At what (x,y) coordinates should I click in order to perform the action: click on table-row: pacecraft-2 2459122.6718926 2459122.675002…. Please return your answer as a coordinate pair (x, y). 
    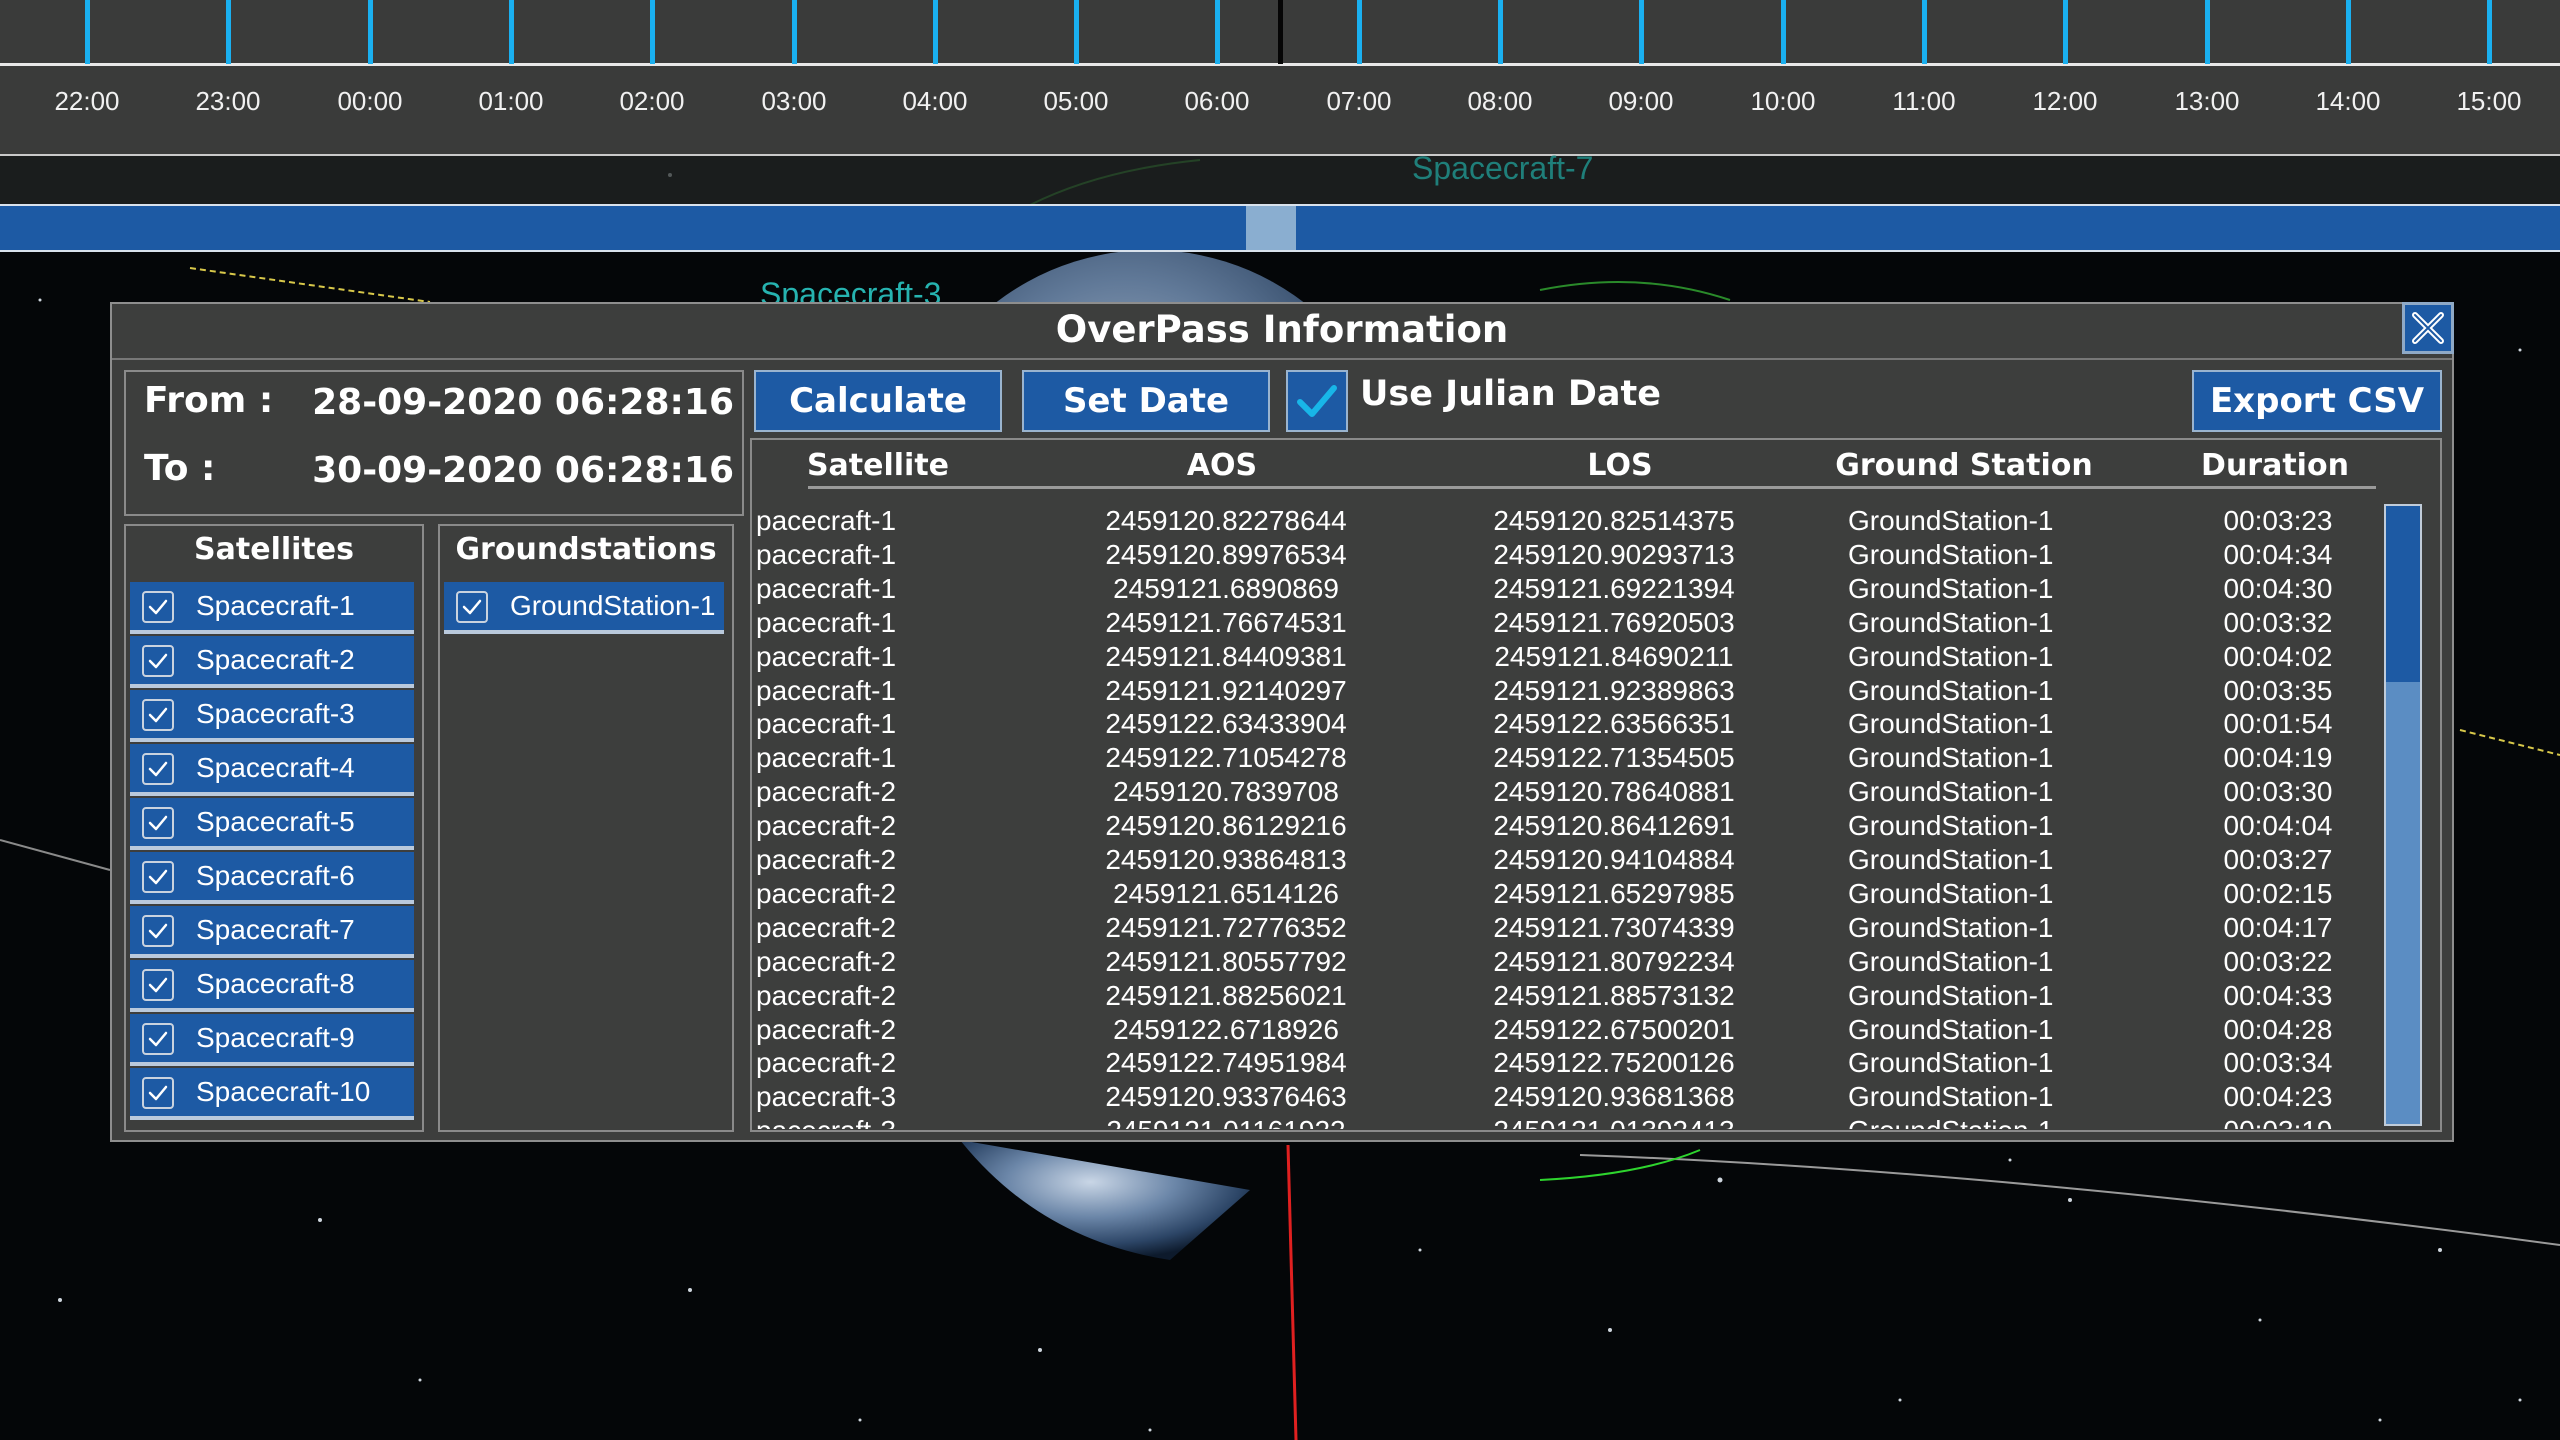
    Looking at the image, I should click on (1562, 1030).